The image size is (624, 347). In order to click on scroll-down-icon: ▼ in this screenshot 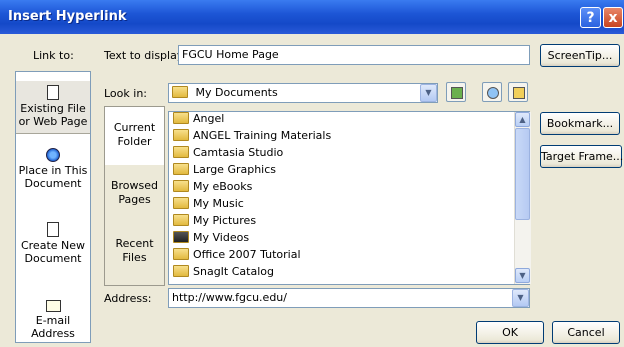, I will do `click(522, 275)`.